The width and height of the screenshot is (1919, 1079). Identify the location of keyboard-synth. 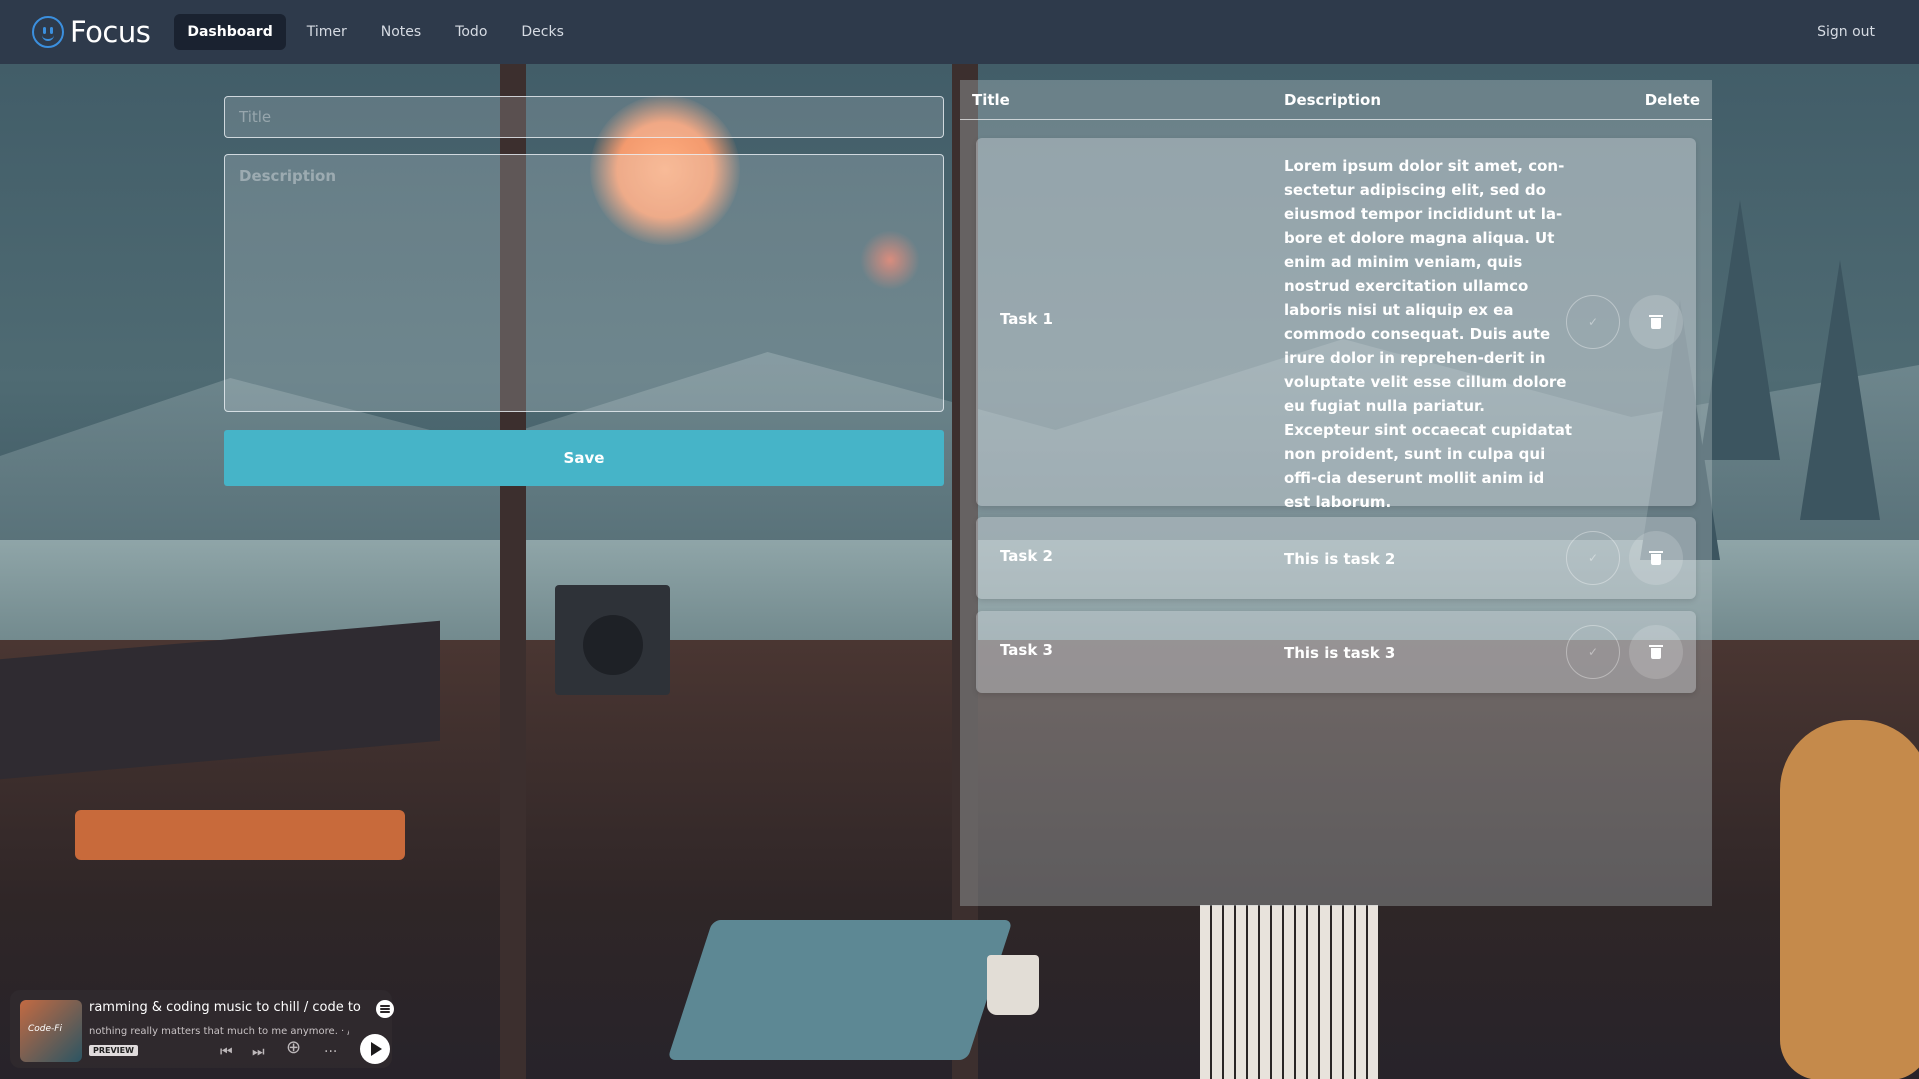
(1290, 992).